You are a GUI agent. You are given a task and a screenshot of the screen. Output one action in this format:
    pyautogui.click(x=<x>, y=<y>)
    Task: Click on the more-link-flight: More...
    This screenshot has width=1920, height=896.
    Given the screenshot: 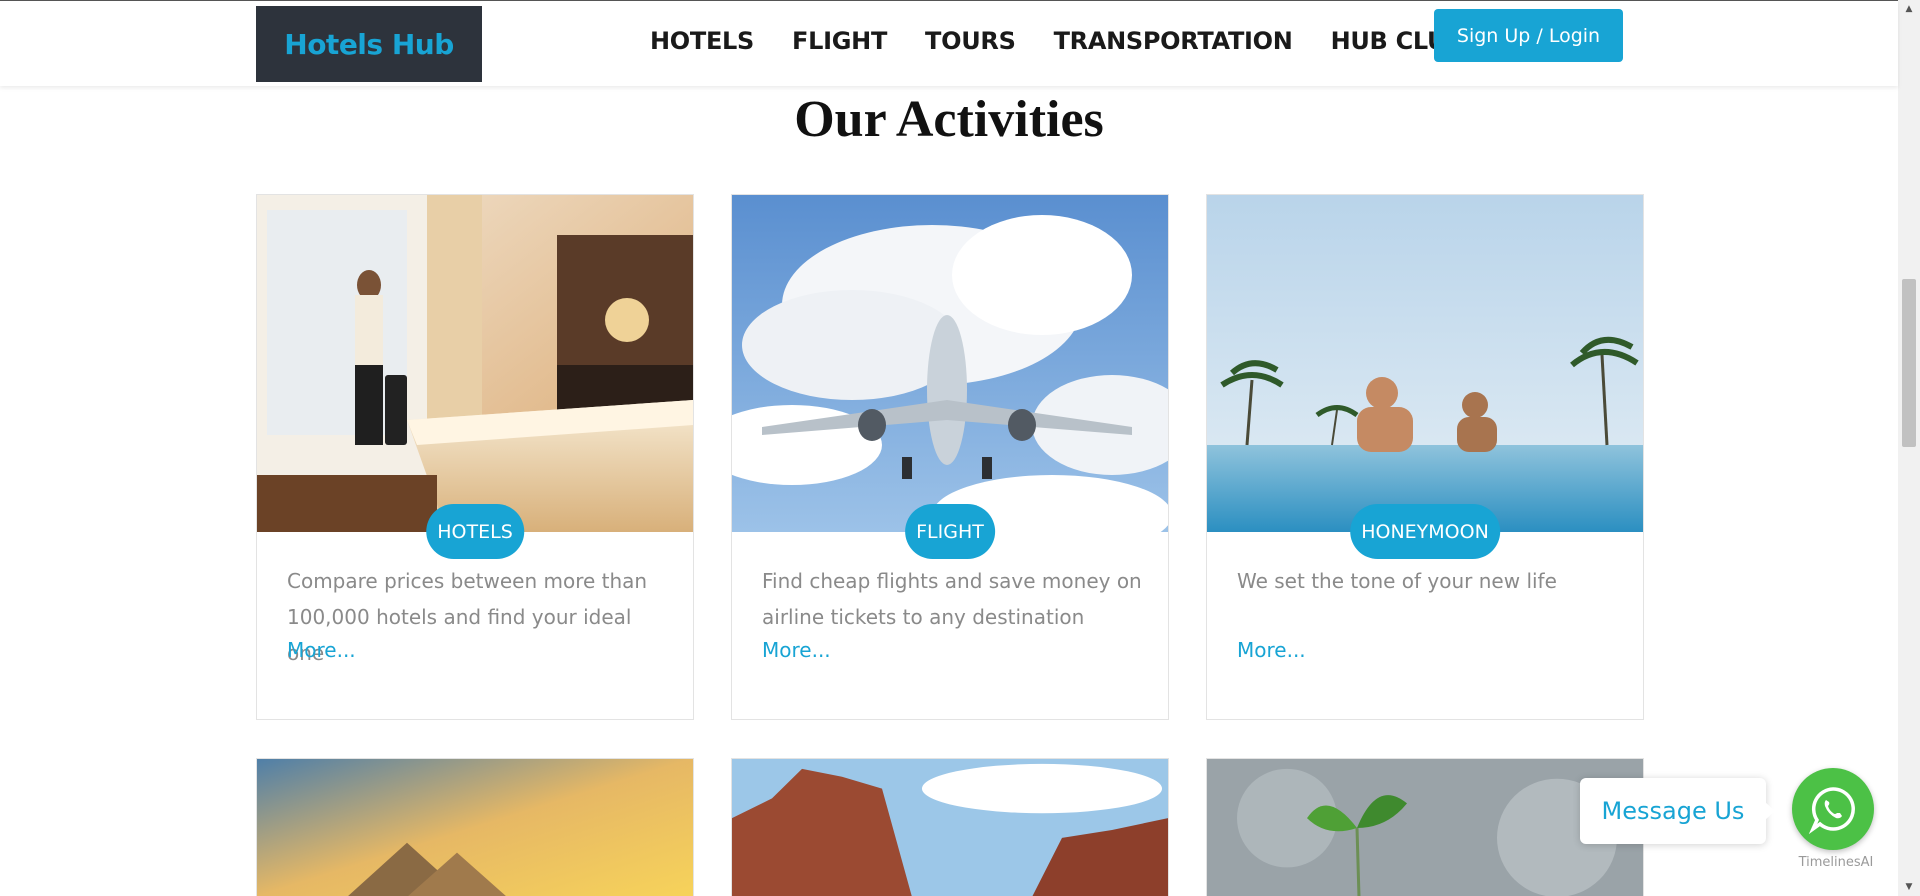 What is the action you would take?
    pyautogui.click(x=796, y=650)
    